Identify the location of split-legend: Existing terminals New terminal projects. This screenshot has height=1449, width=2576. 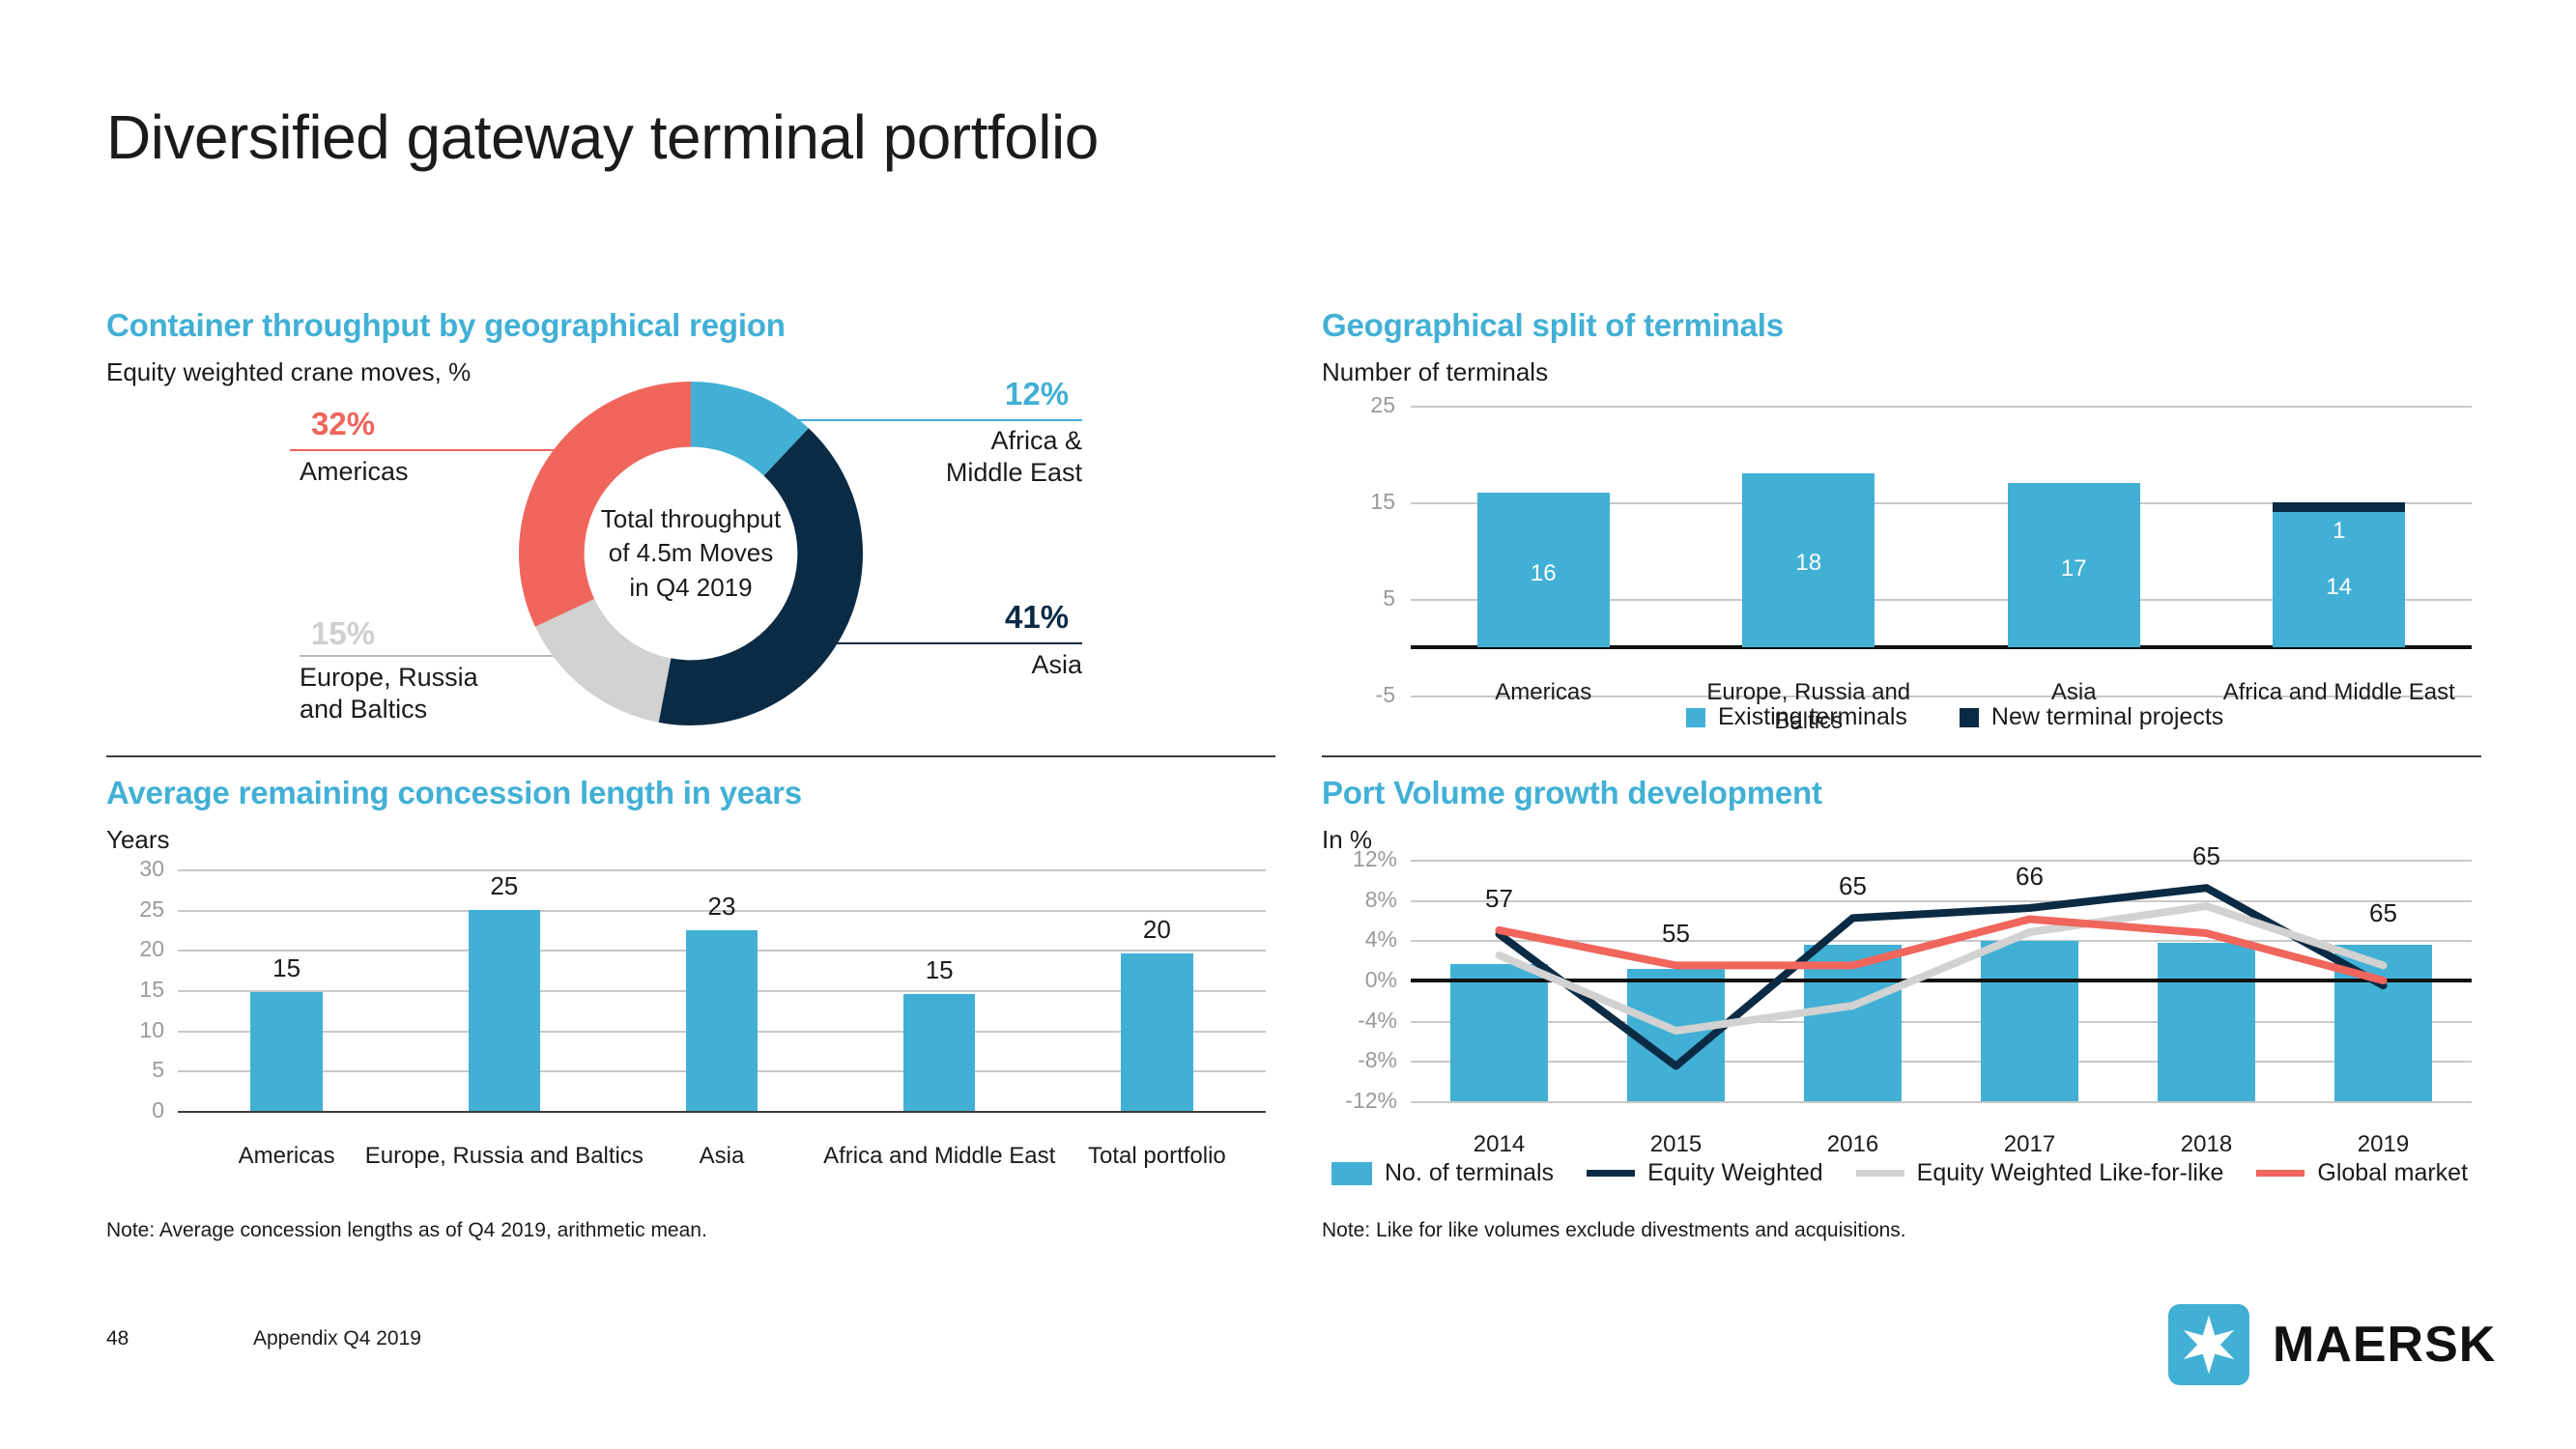
(1955, 717).